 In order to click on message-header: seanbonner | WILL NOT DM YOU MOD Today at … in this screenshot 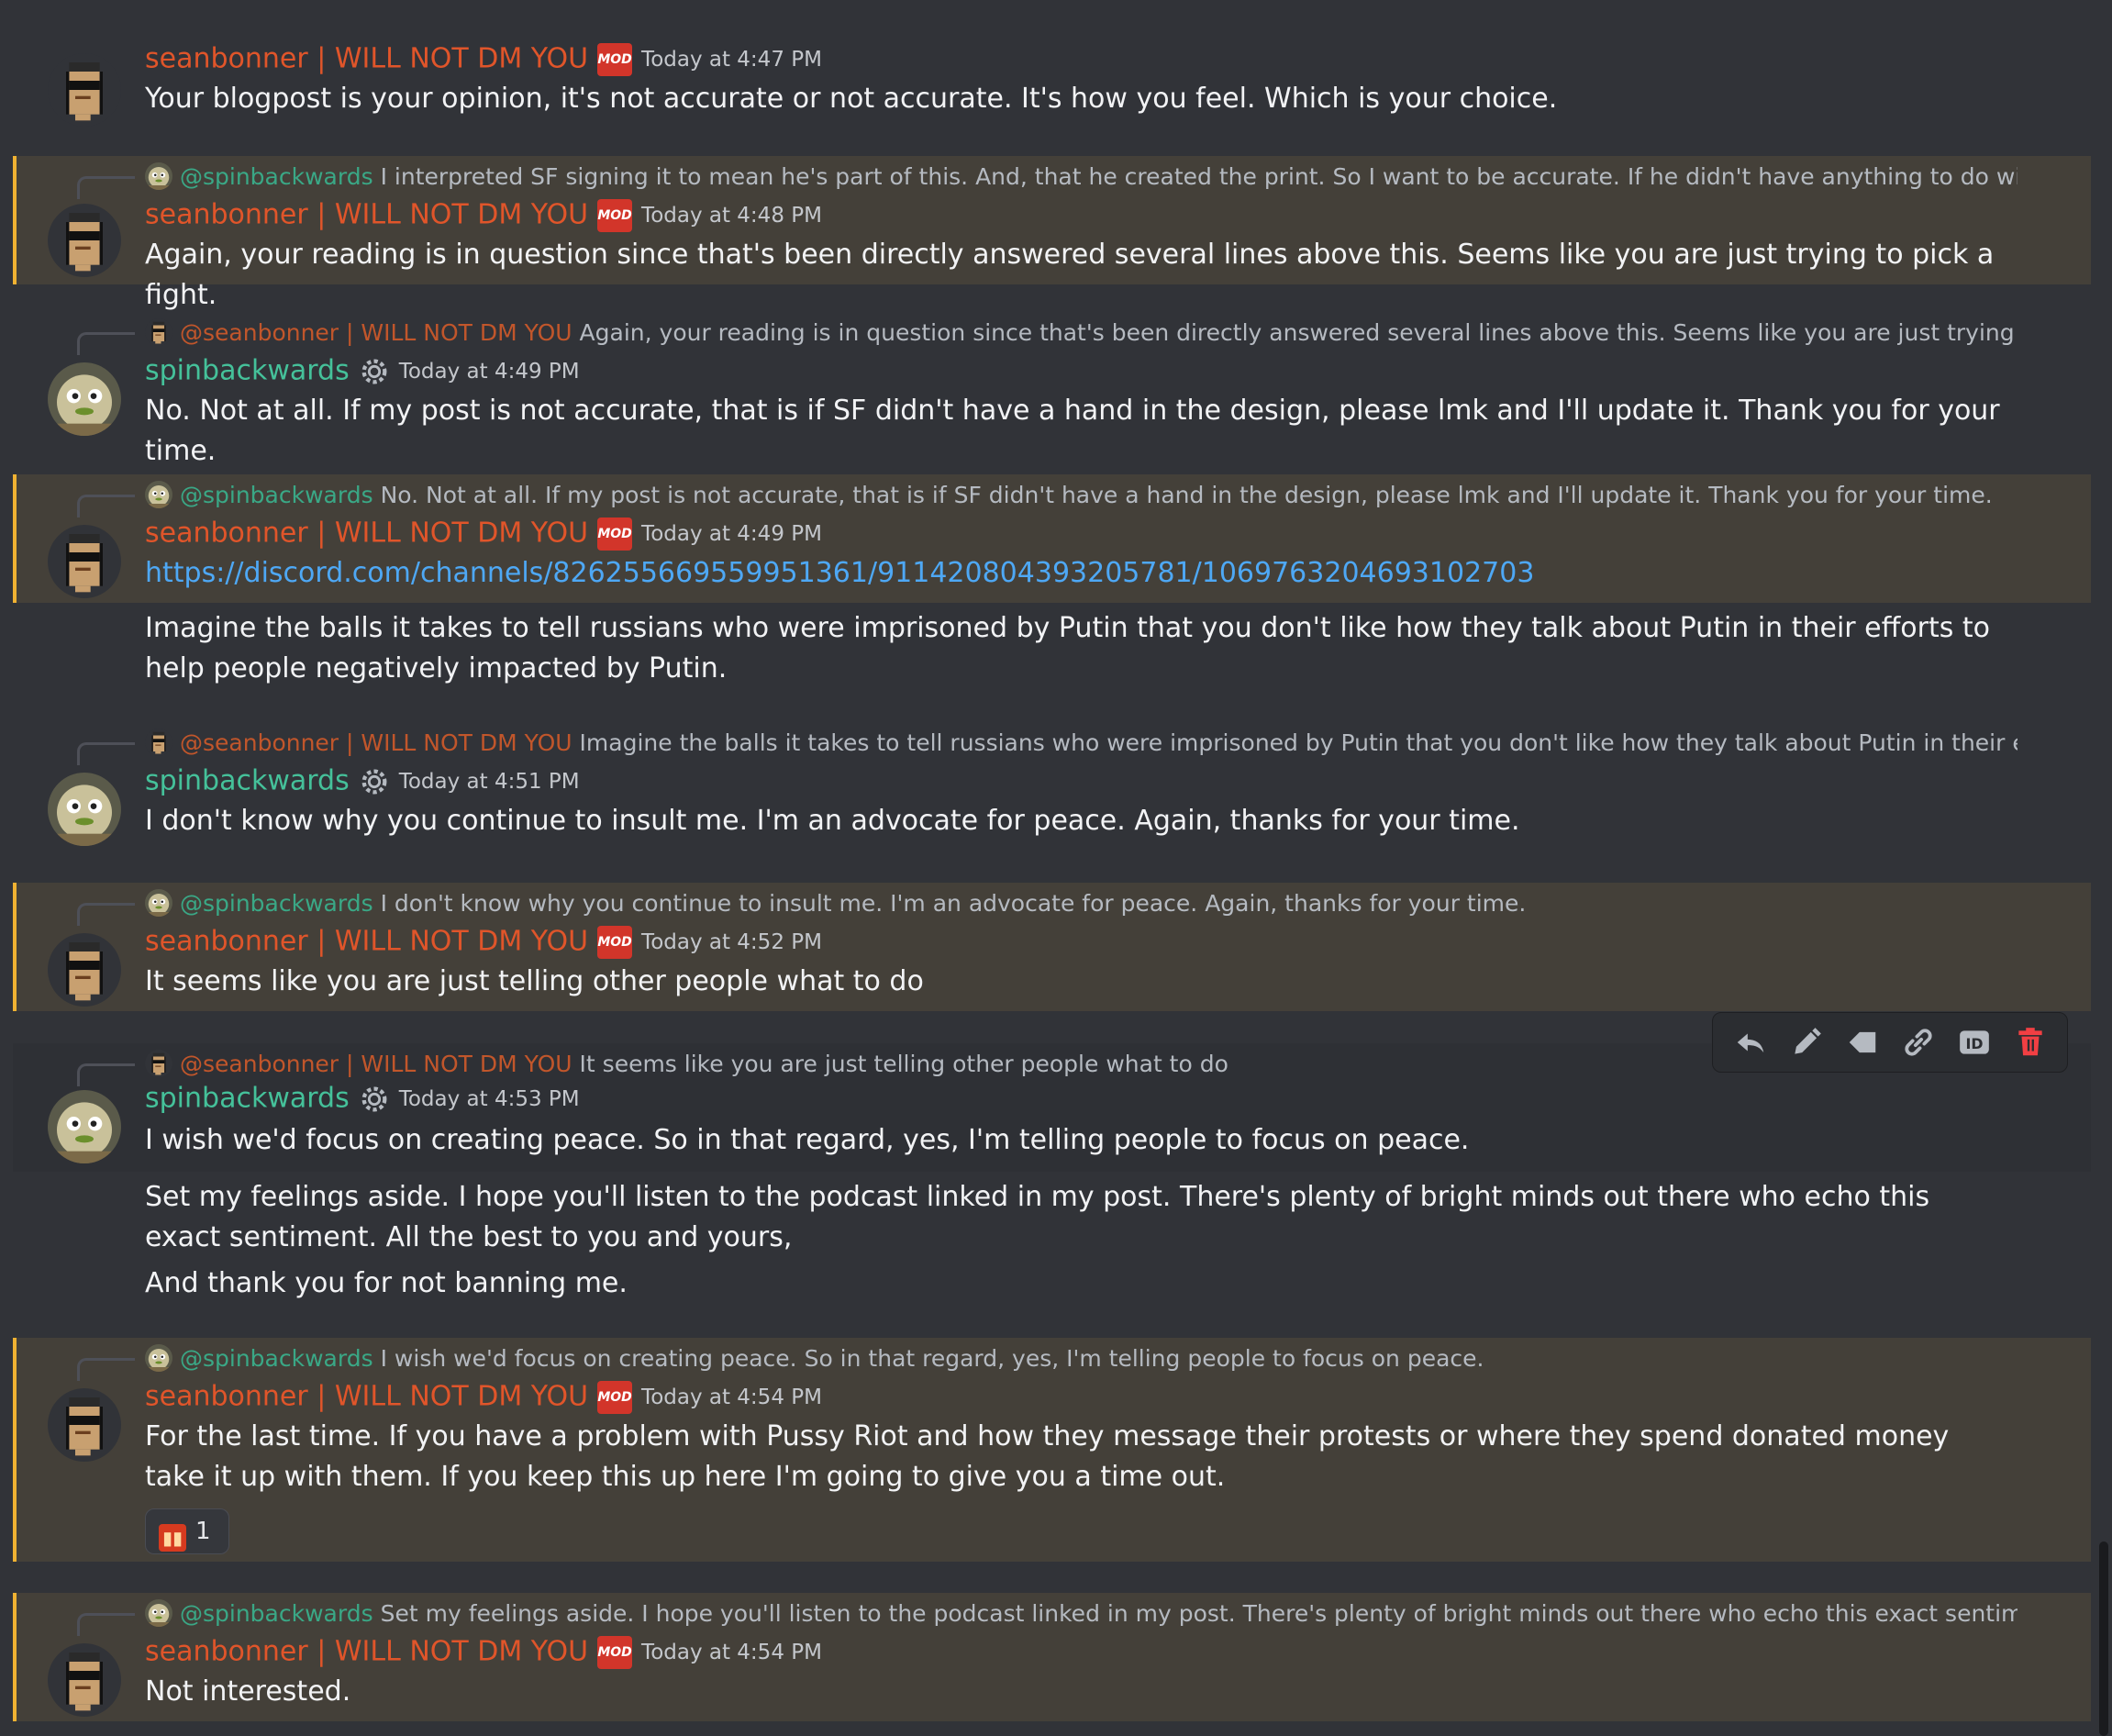, I will do `click(483, 59)`.